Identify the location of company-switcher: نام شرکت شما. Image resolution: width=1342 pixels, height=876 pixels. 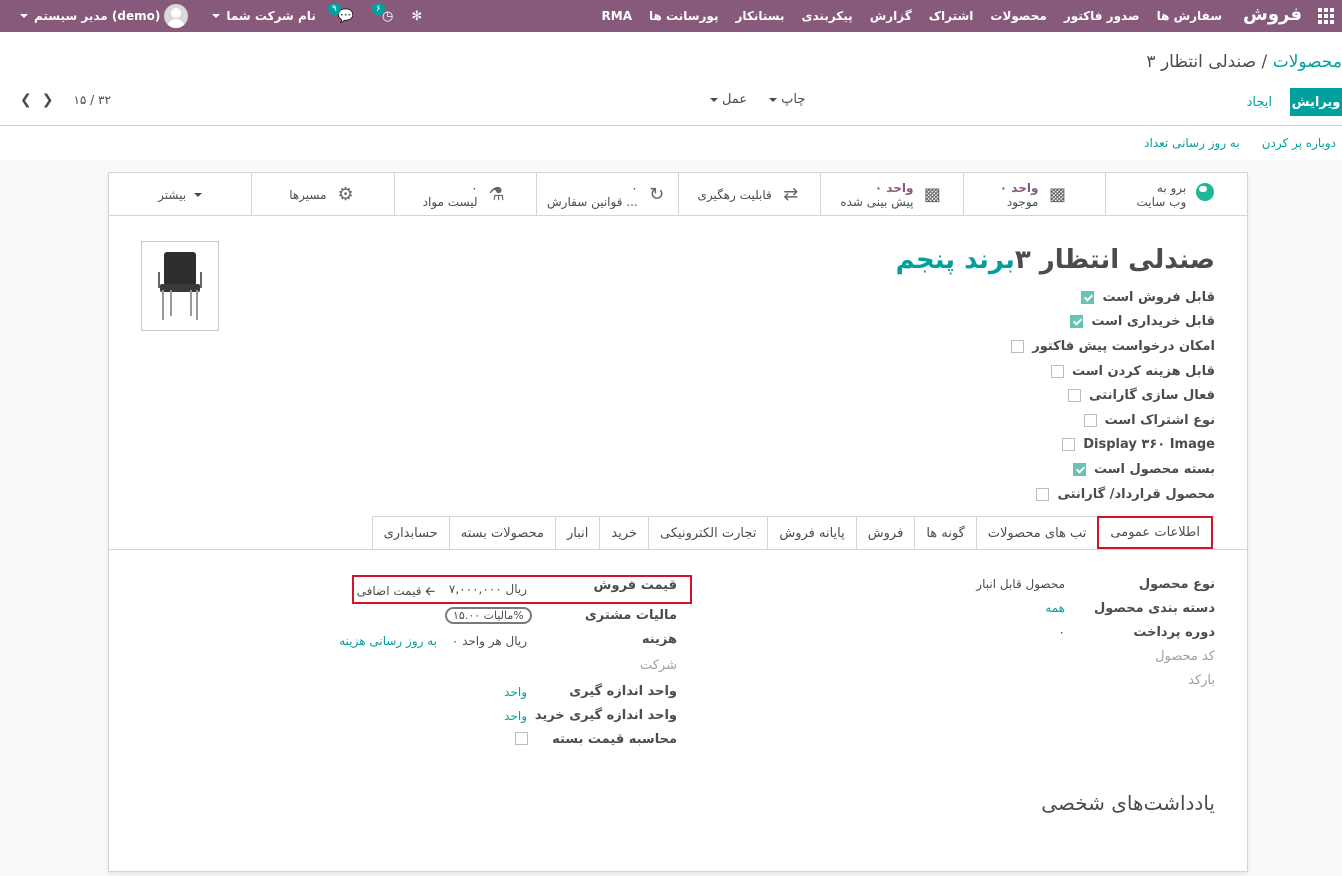
(264, 16).